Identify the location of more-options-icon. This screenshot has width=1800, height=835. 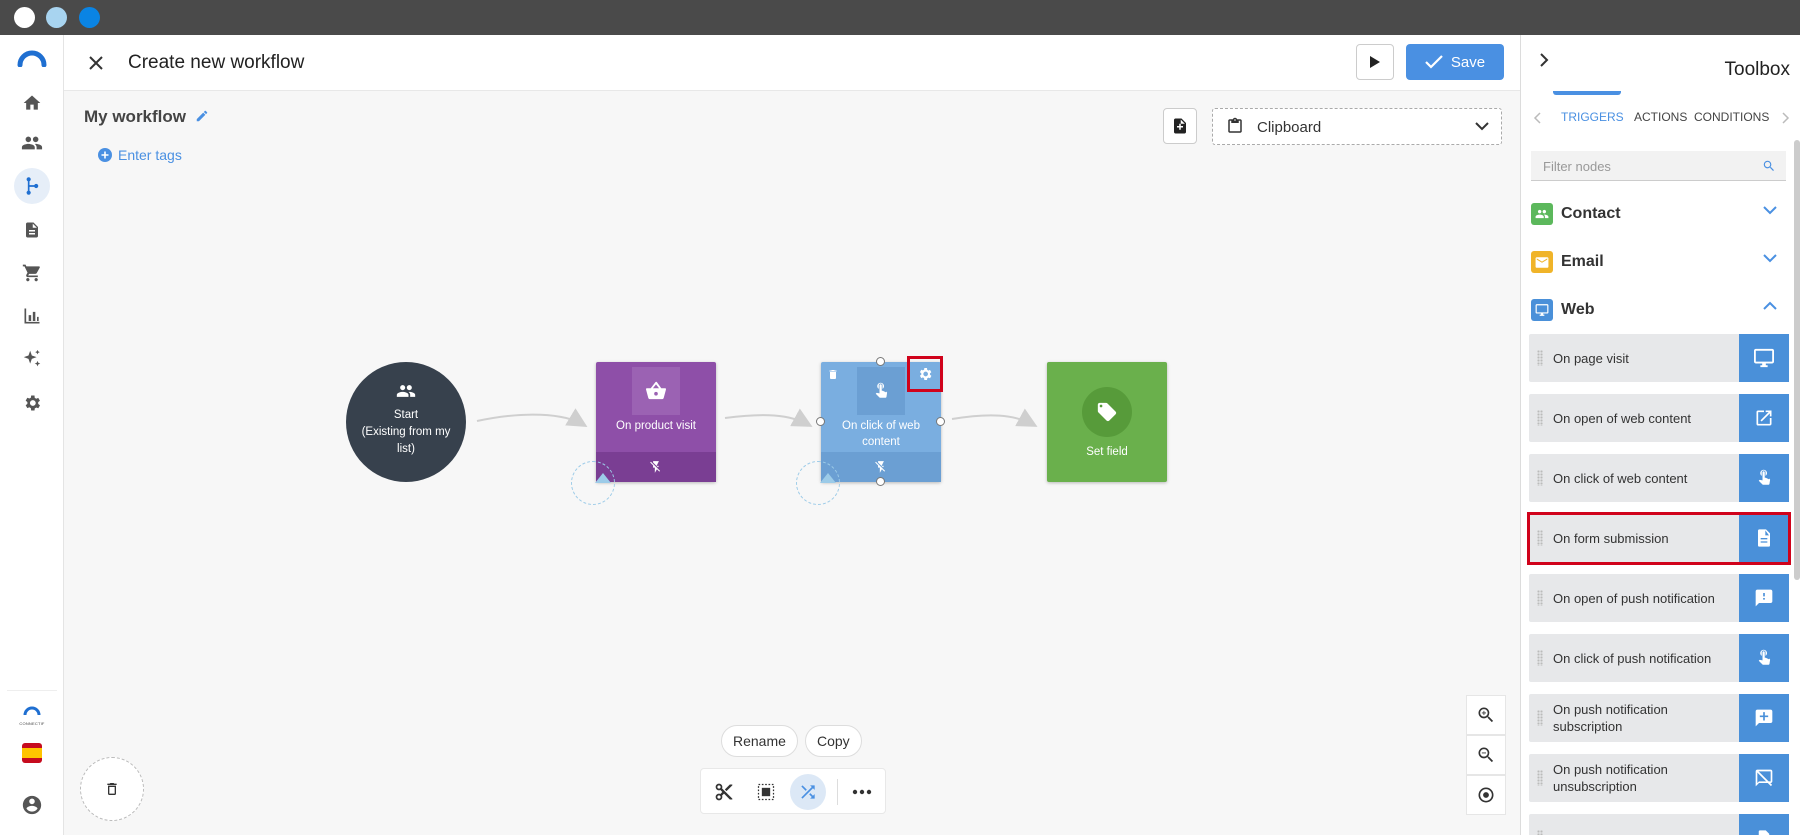
(862, 792).